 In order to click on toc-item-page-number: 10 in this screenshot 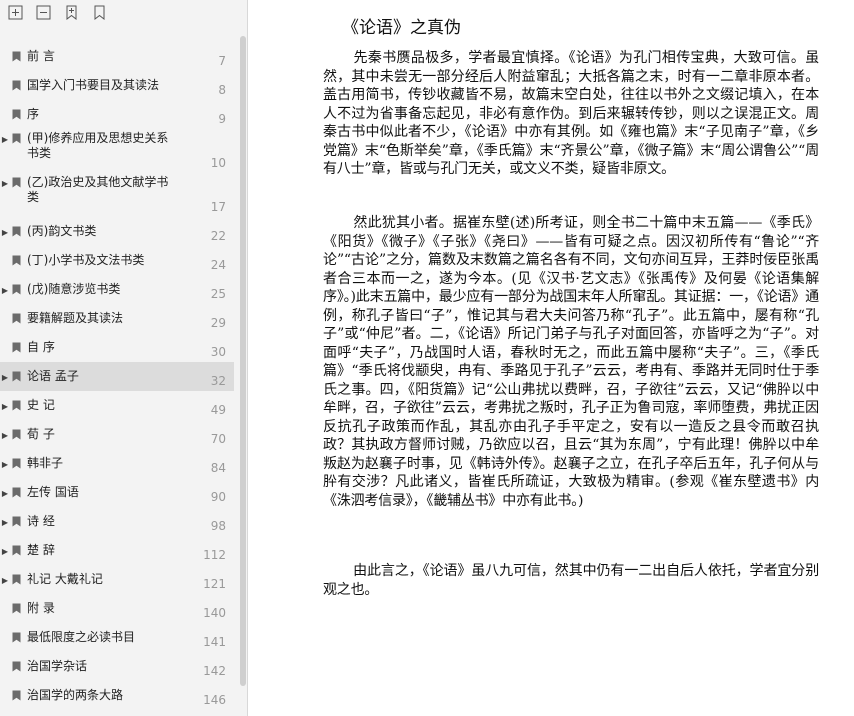, I will do `click(218, 163)`.